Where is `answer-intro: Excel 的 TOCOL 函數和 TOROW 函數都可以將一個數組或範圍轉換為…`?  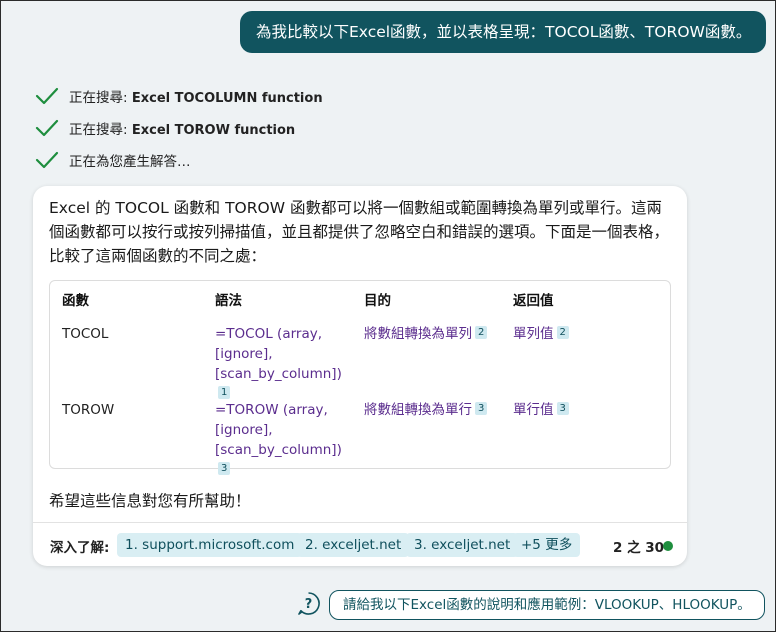 answer-intro: Excel 的 TOCOL 函數和 TOROW 函數都可以將一個數組或範圍轉換為… is located at coordinates (359, 232).